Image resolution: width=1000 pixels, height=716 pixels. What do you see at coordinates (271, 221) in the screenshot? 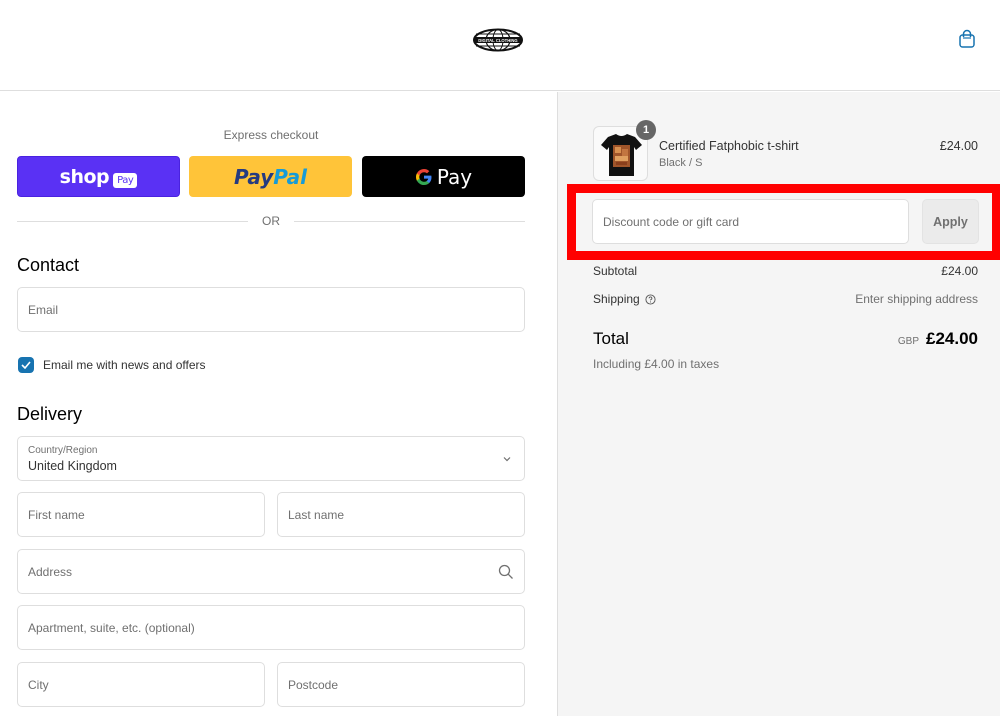
I see `or-divider: OR` at bounding box center [271, 221].